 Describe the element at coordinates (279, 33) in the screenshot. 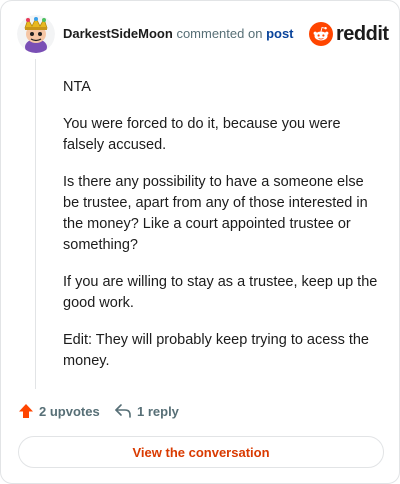

I see `post-link: post` at that location.